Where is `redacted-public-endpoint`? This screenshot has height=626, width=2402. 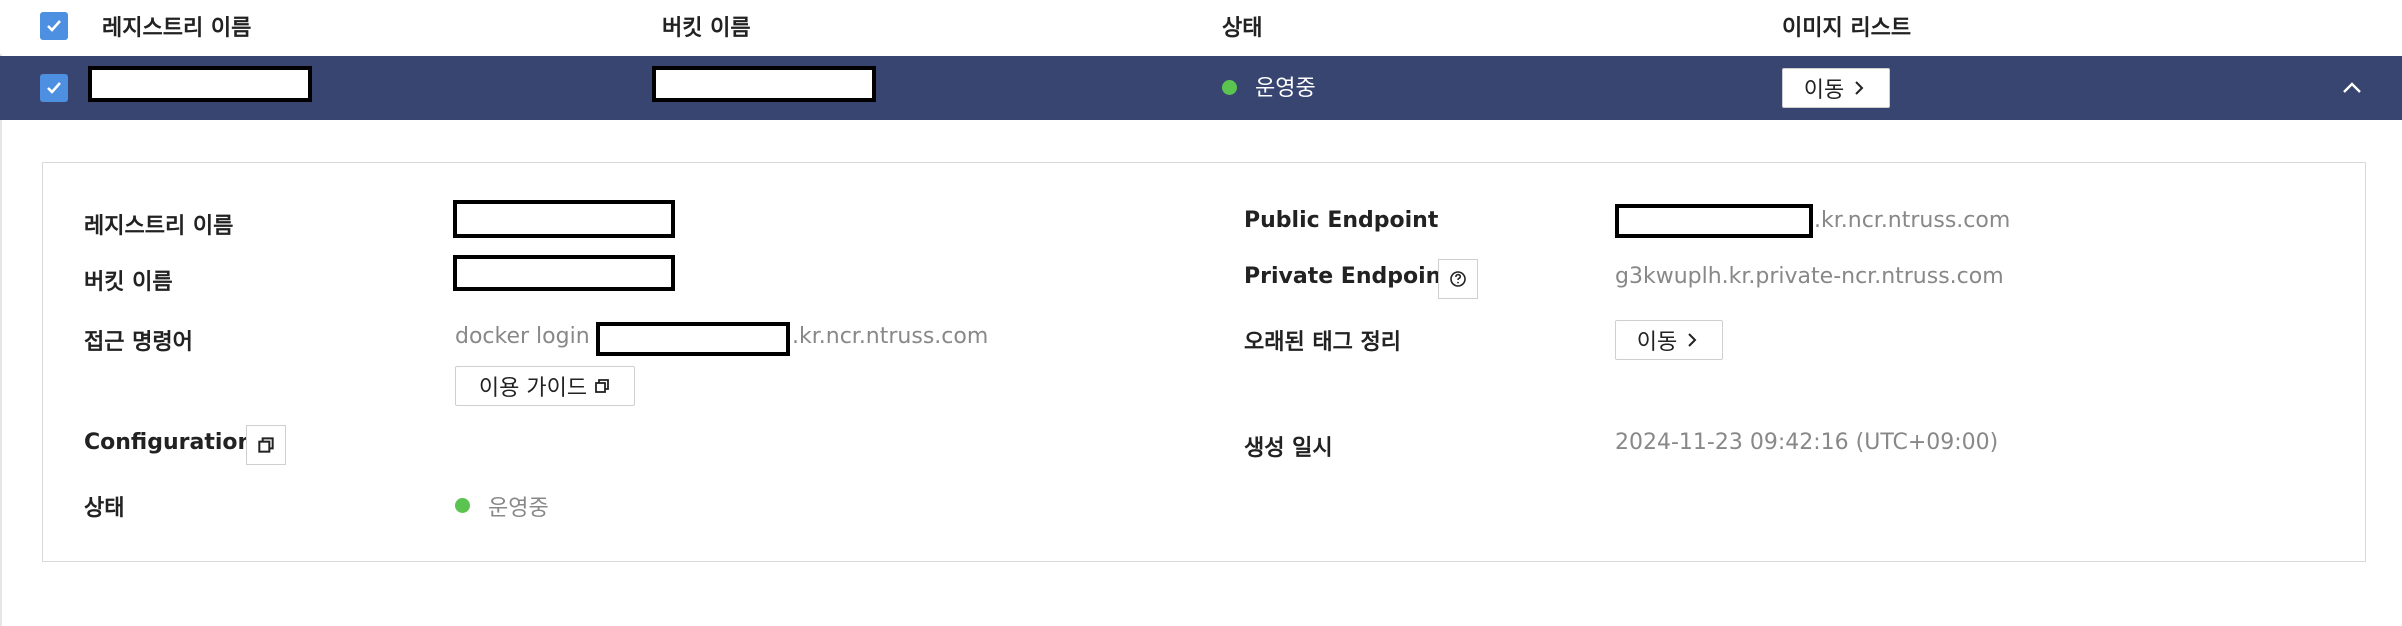 redacted-public-endpoint is located at coordinates (1714, 221).